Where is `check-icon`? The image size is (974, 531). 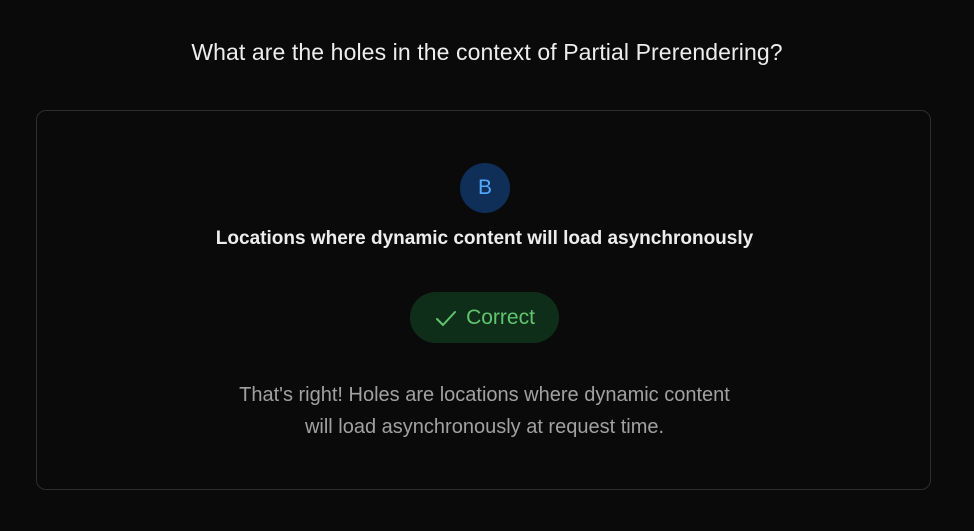 check-icon is located at coordinates (446, 318).